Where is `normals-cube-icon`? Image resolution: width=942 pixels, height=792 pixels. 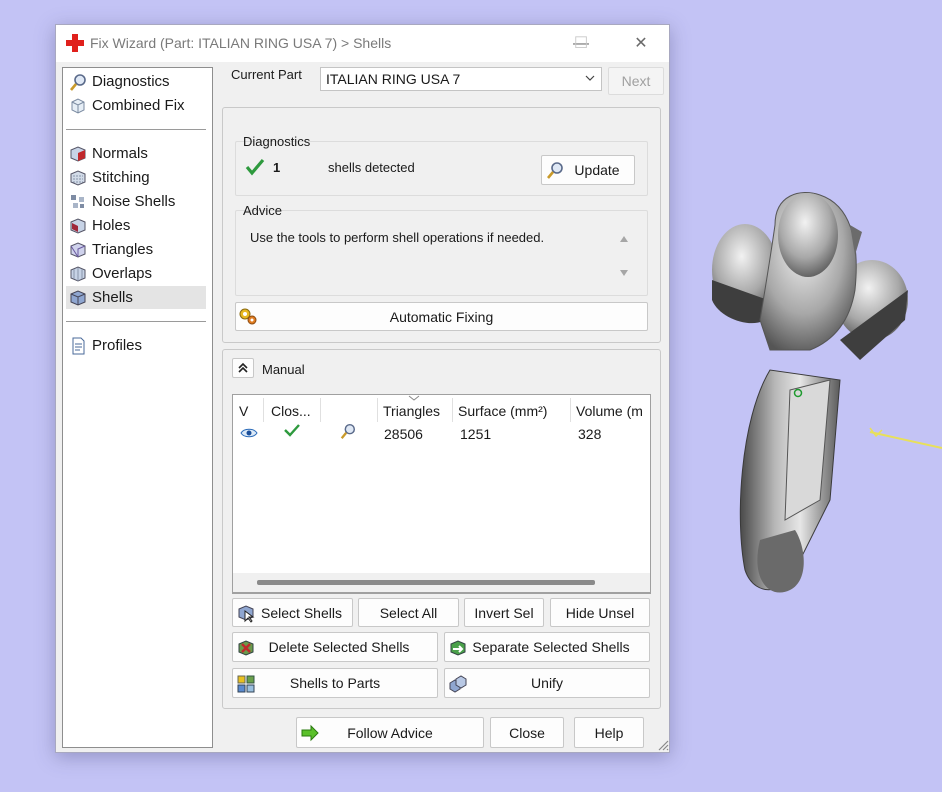
normals-cube-icon is located at coordinates (78, 153).